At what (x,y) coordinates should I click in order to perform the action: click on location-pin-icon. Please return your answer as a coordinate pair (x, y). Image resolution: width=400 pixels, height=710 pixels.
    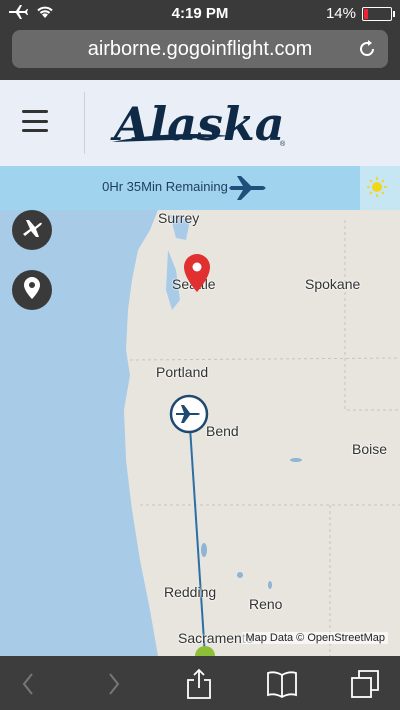
    Looking at the image, I should click on (197, 275).